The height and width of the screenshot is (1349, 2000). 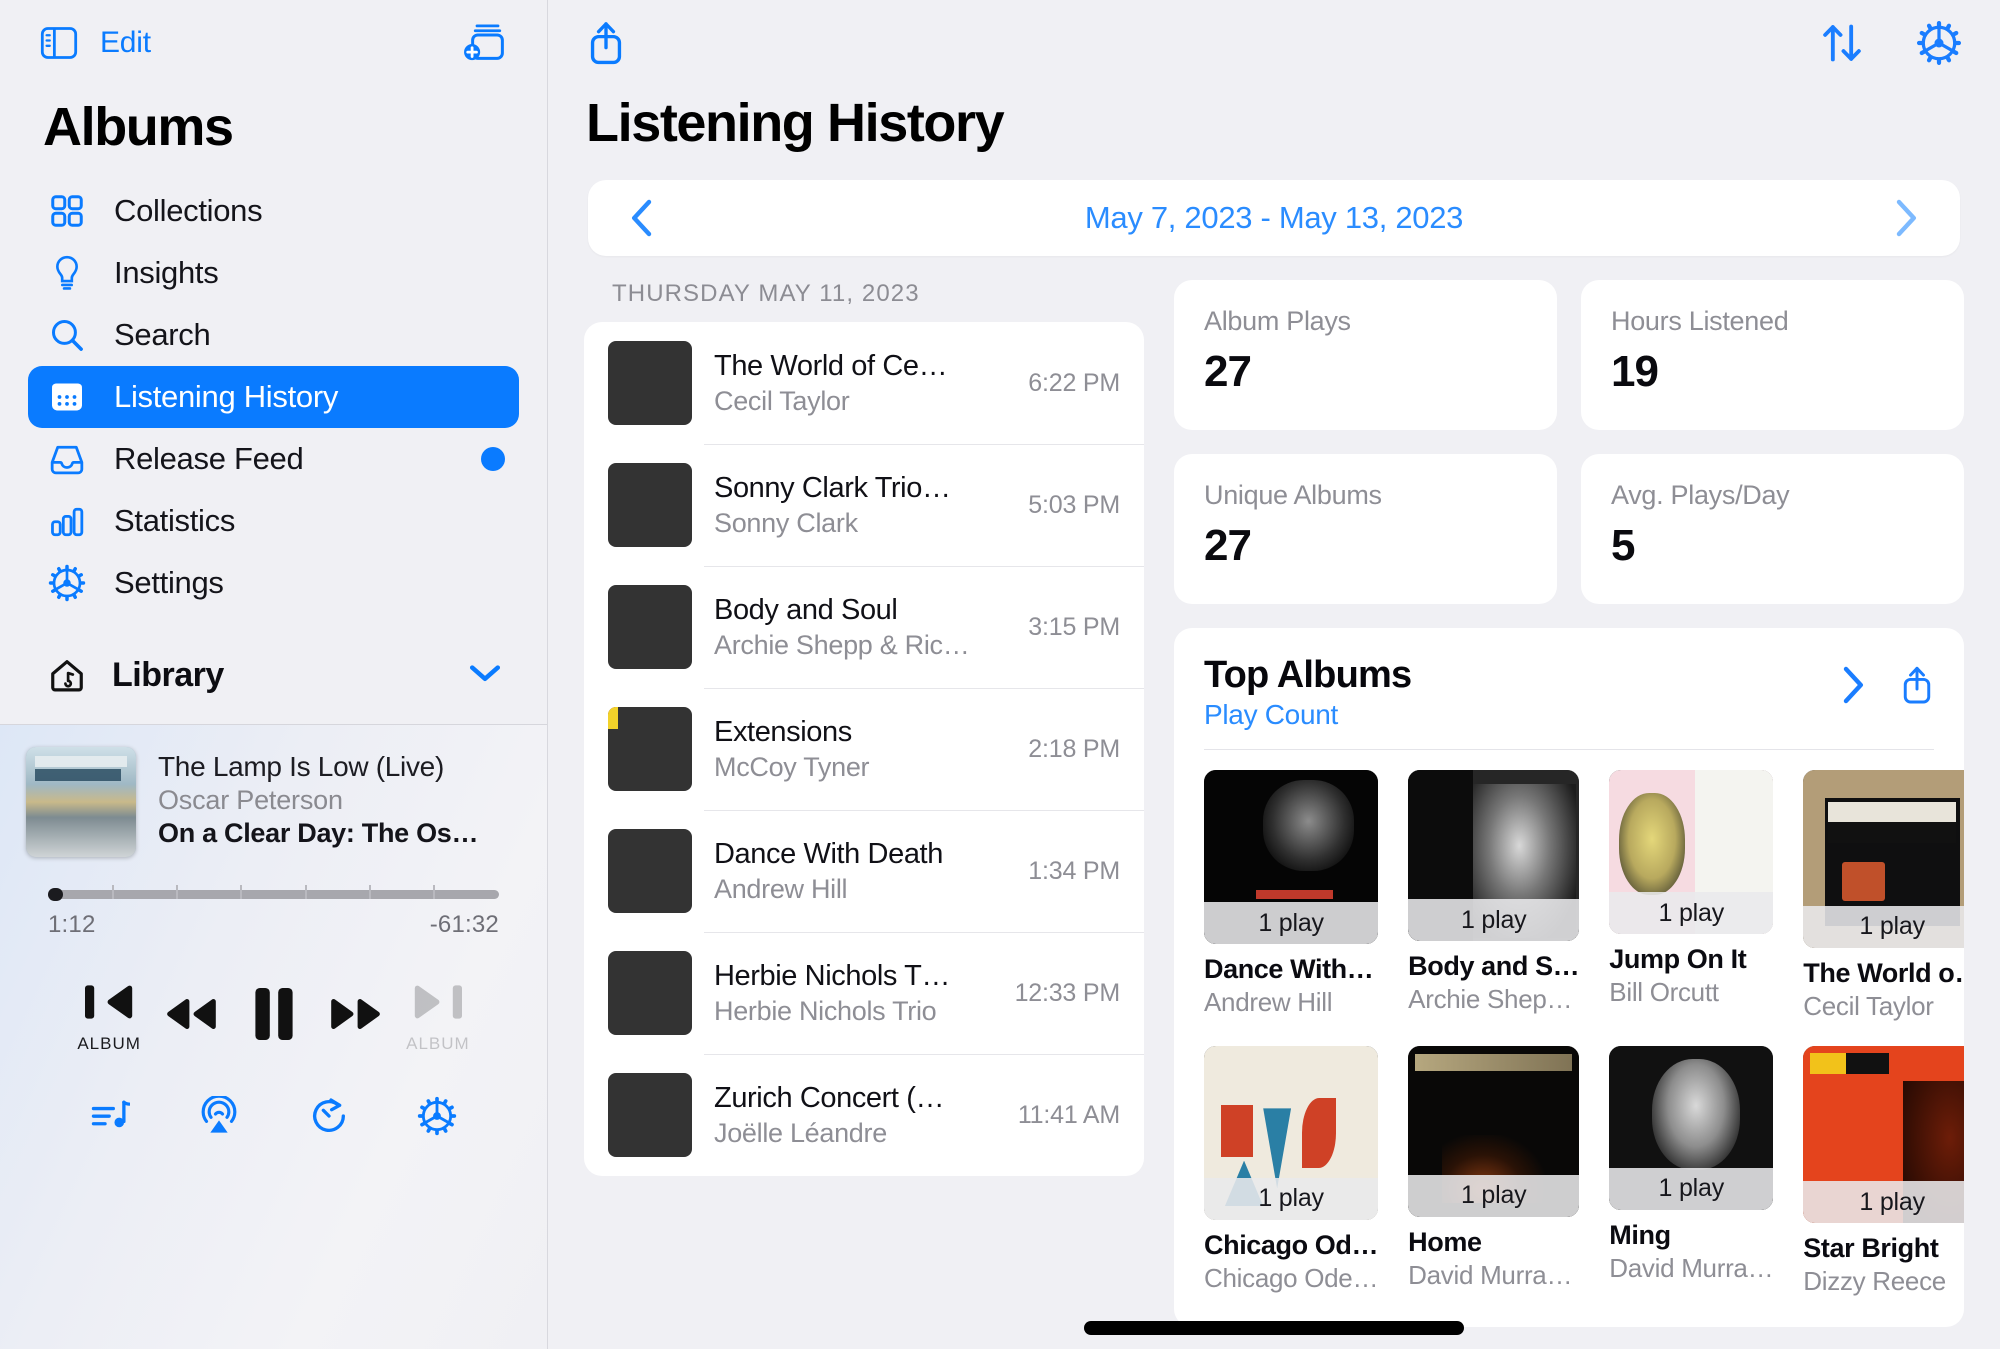 I want to click on home-indicator, so click(x=1274, y=1328).